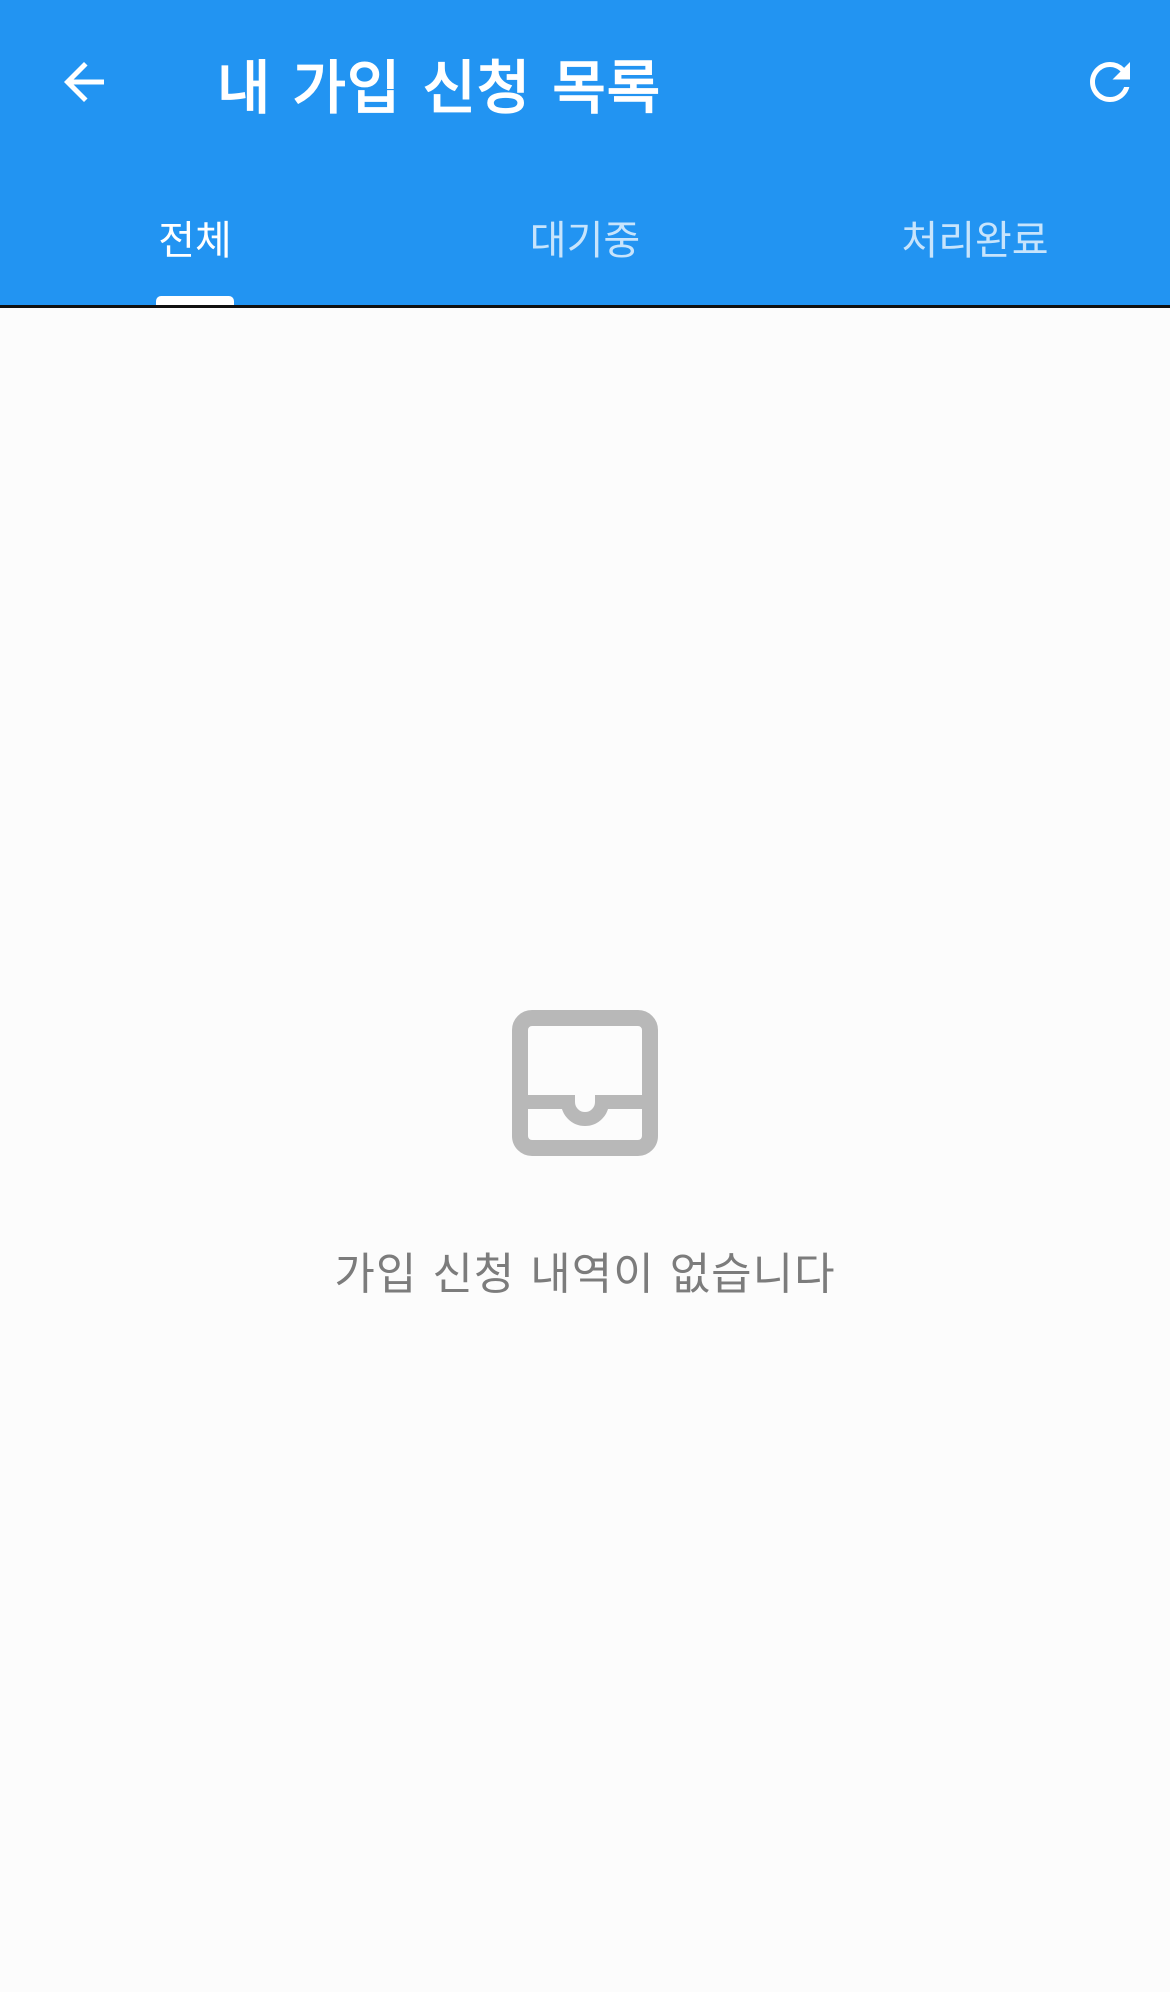 The image size is (1170, 1992). I want to click on empty-message: 가입 신청 내역이 없습니다, so click(585, 1274).